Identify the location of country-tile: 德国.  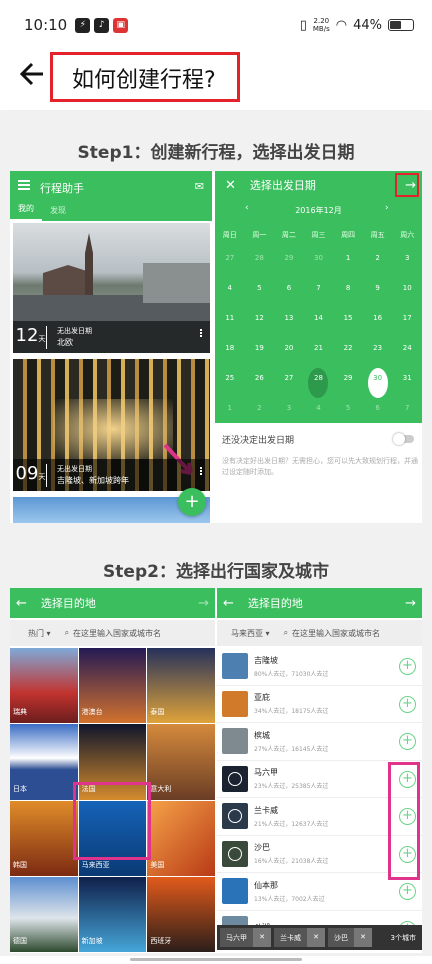
(44, 914).